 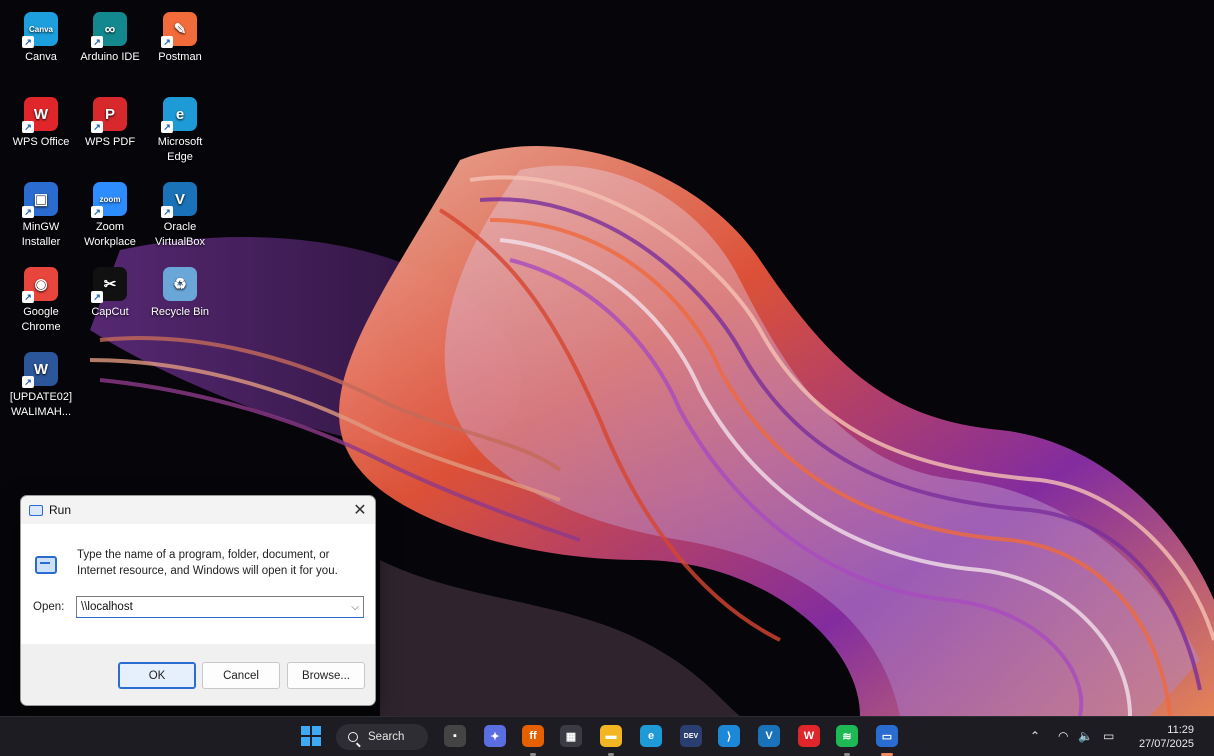 What do you see at coordinates (1166, 737) in the screenshot?
I see `clock: 11:29 27/07/2025` at bounding box center [1166, 737].